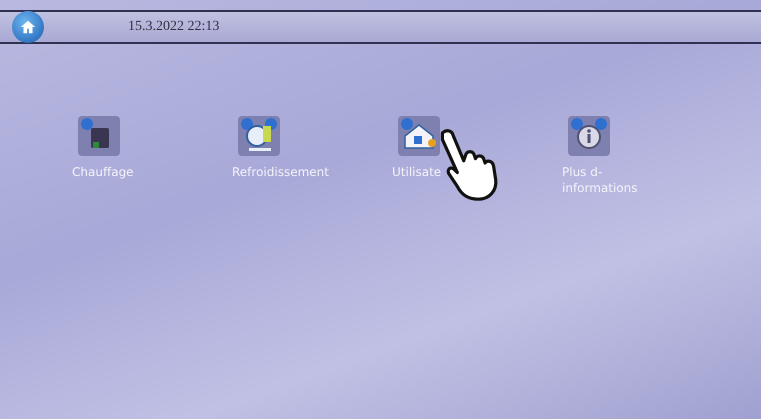 The height and width of the screenshot is (419, 761). Describe the element at coordinates (103, 172) in the screenshot. I see `menu-label: Chauffage` at that location.